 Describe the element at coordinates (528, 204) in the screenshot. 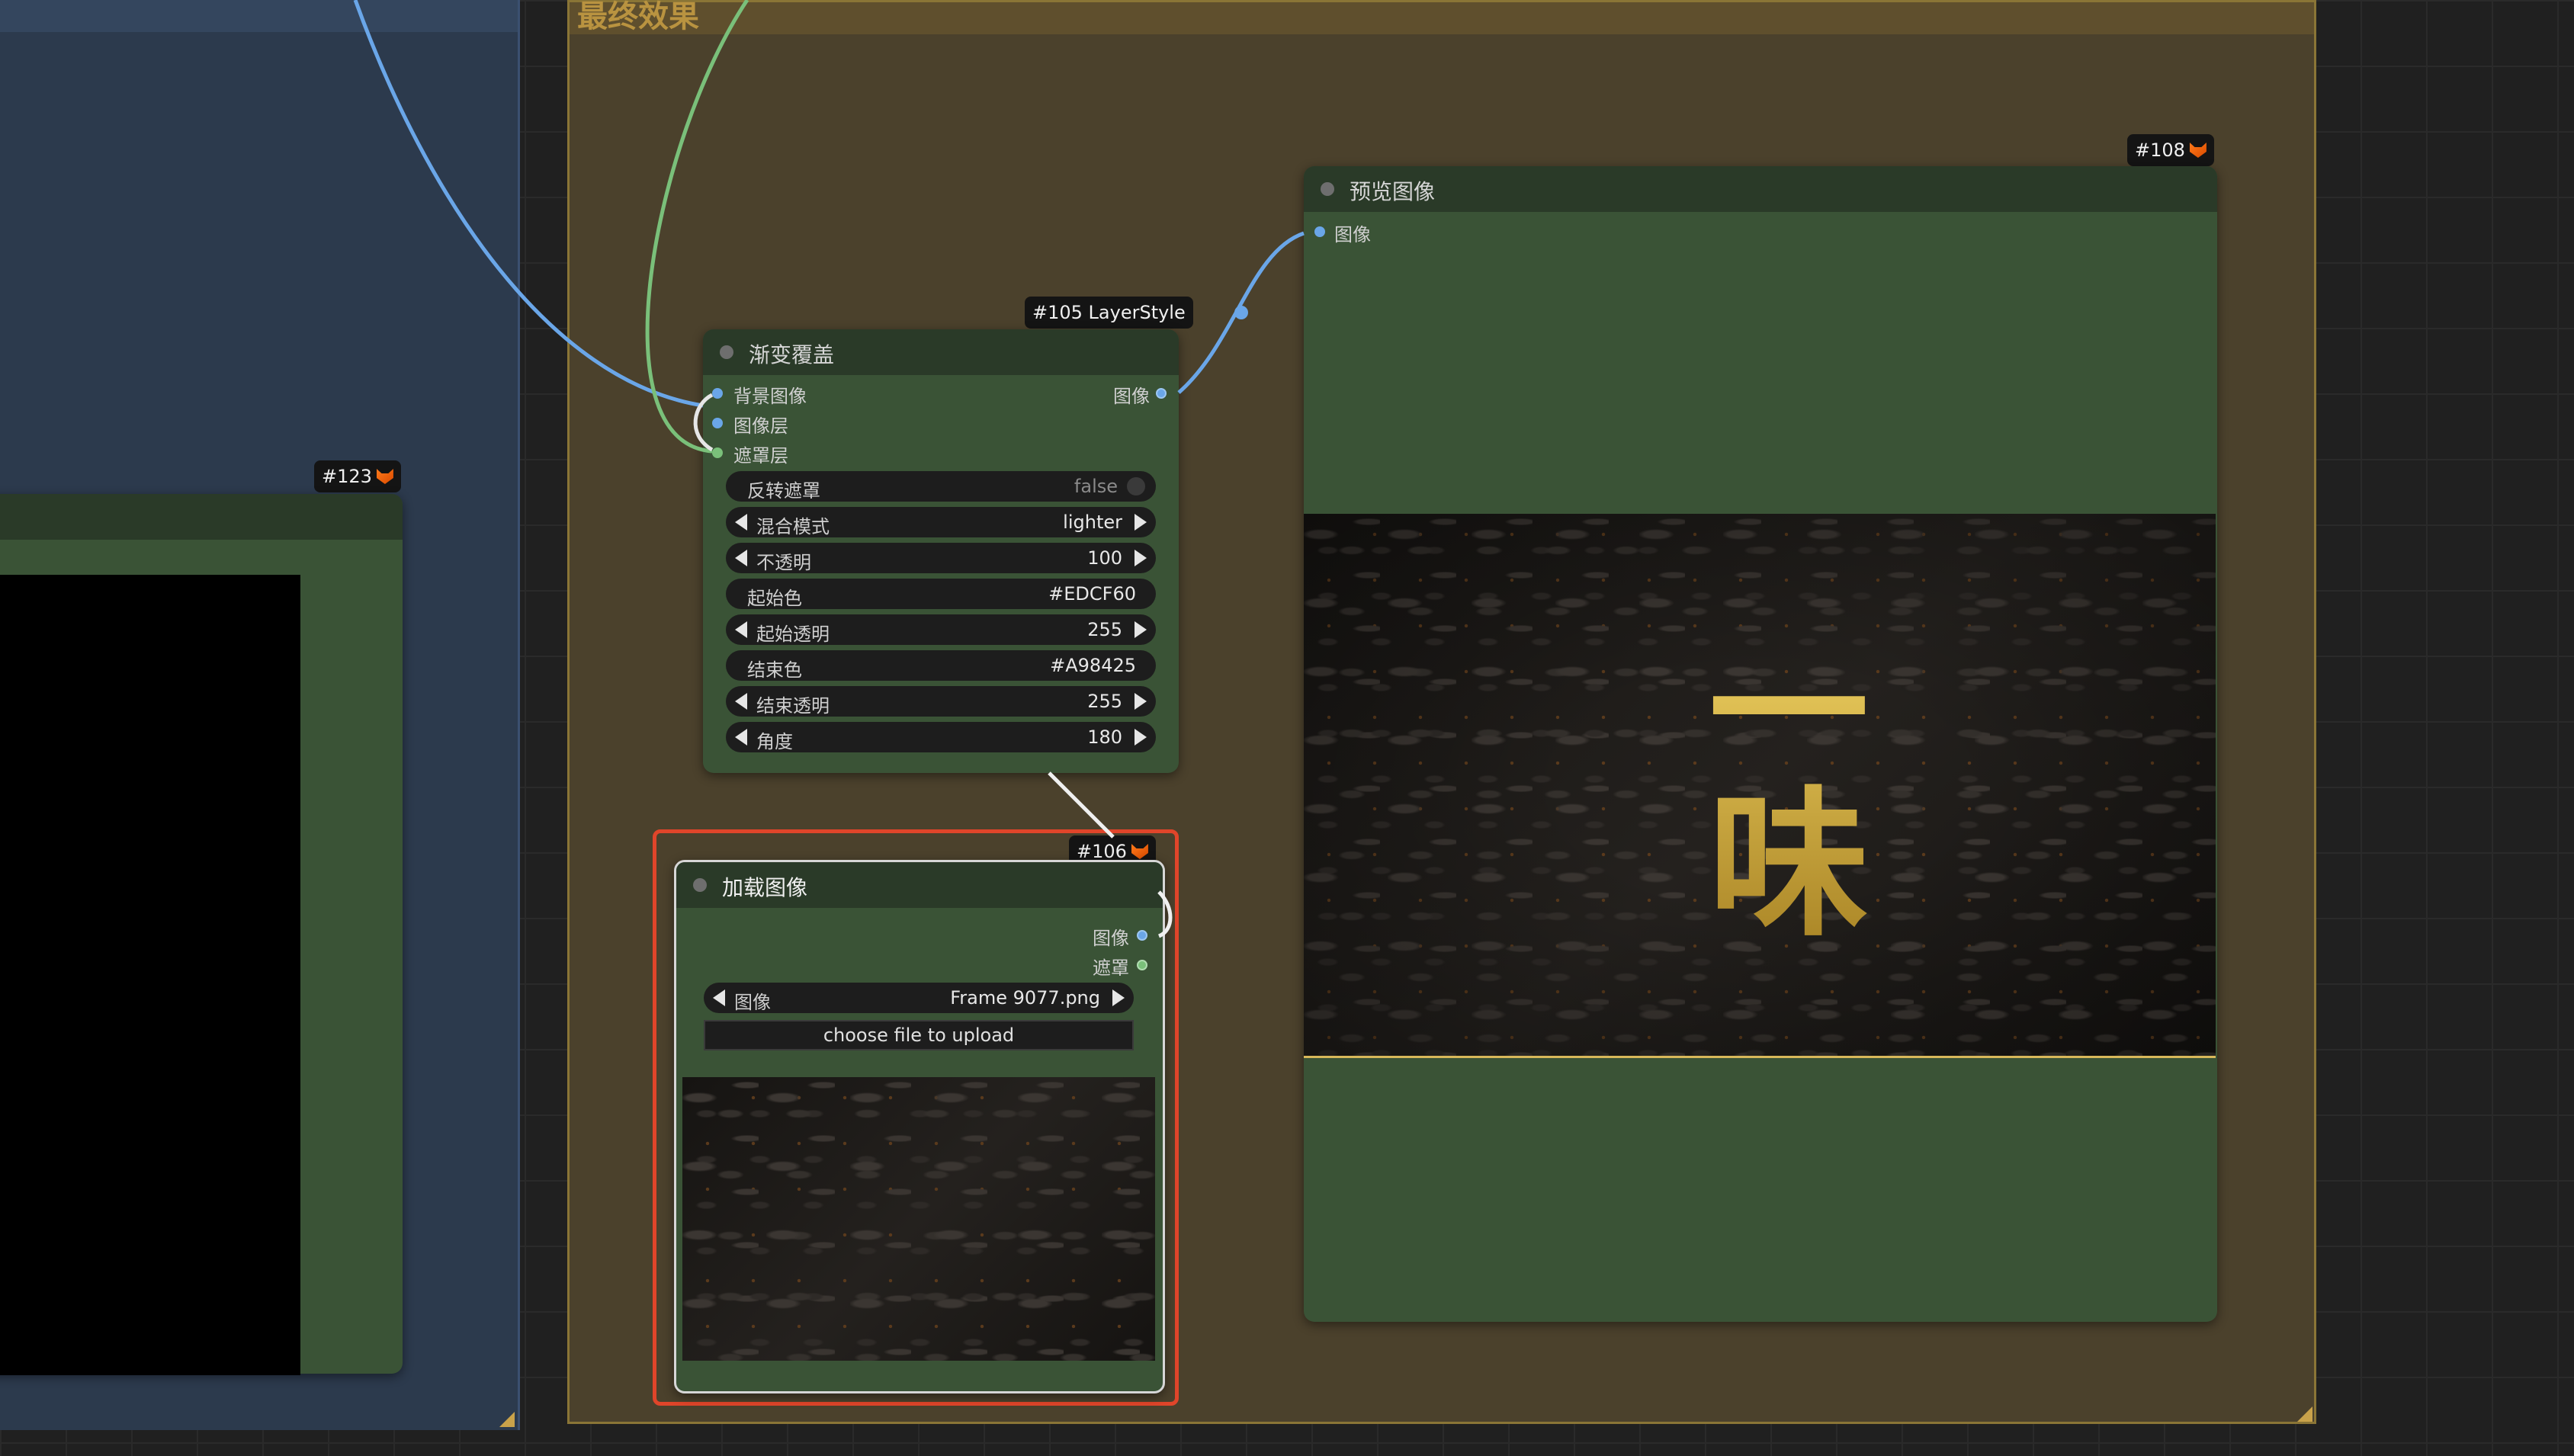

I see `link-to-bg-image` at that location.